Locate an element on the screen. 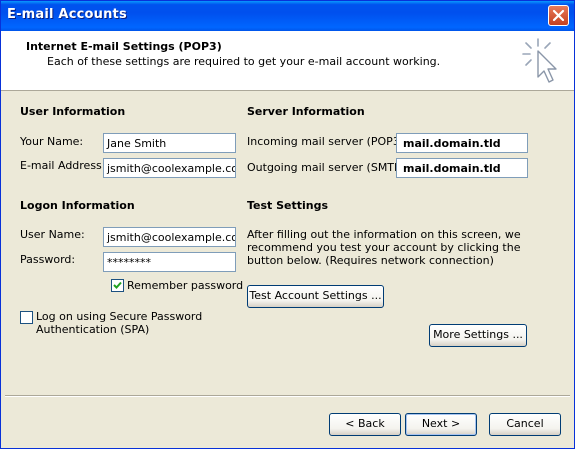 The image size is (575, 449). password-field: ******** is located at coordinates (169, 262).